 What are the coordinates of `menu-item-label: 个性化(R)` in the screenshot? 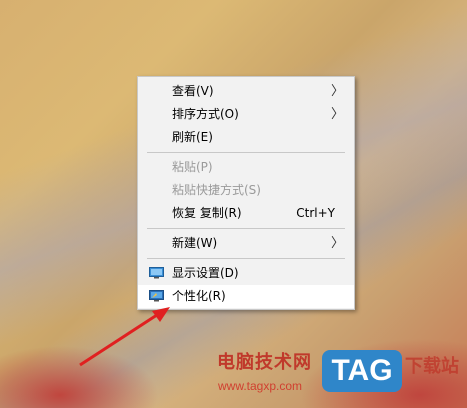 It's located at (199, 296).